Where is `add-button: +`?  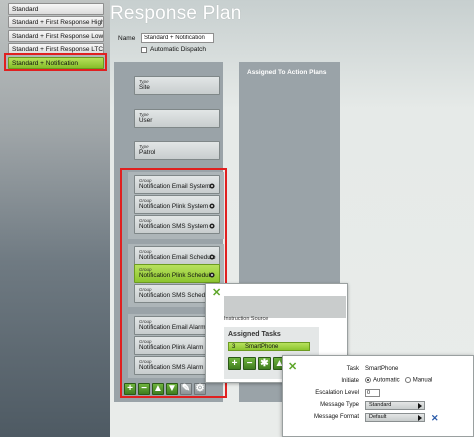 add-button: + is located at coordinates (130, 389).